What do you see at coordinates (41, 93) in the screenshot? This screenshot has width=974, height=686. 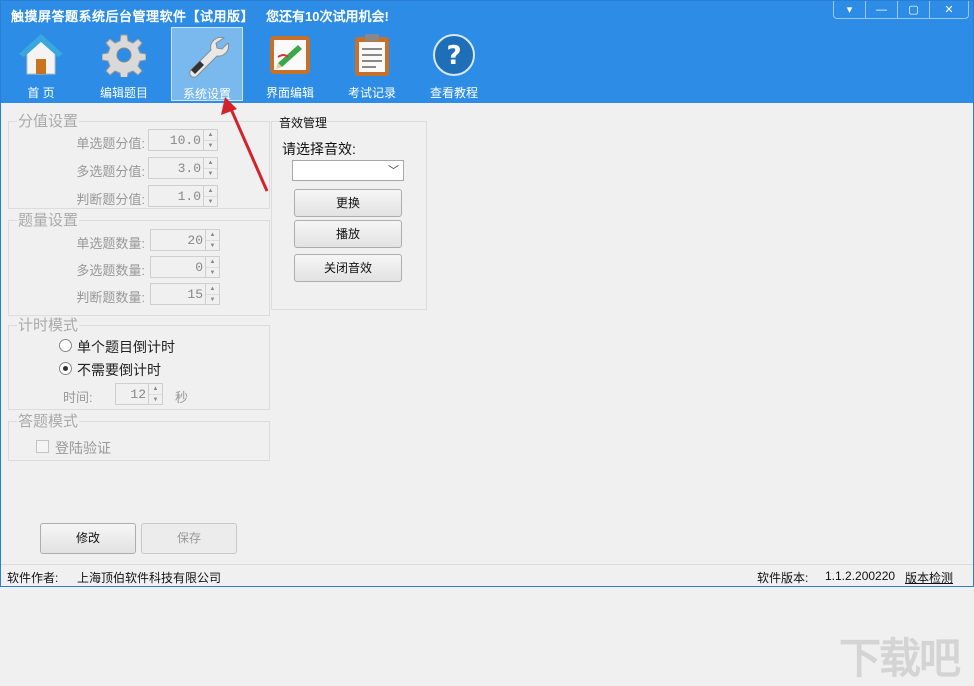 I see `toolbar-label: 首 页` at bounding box center [41, 93].